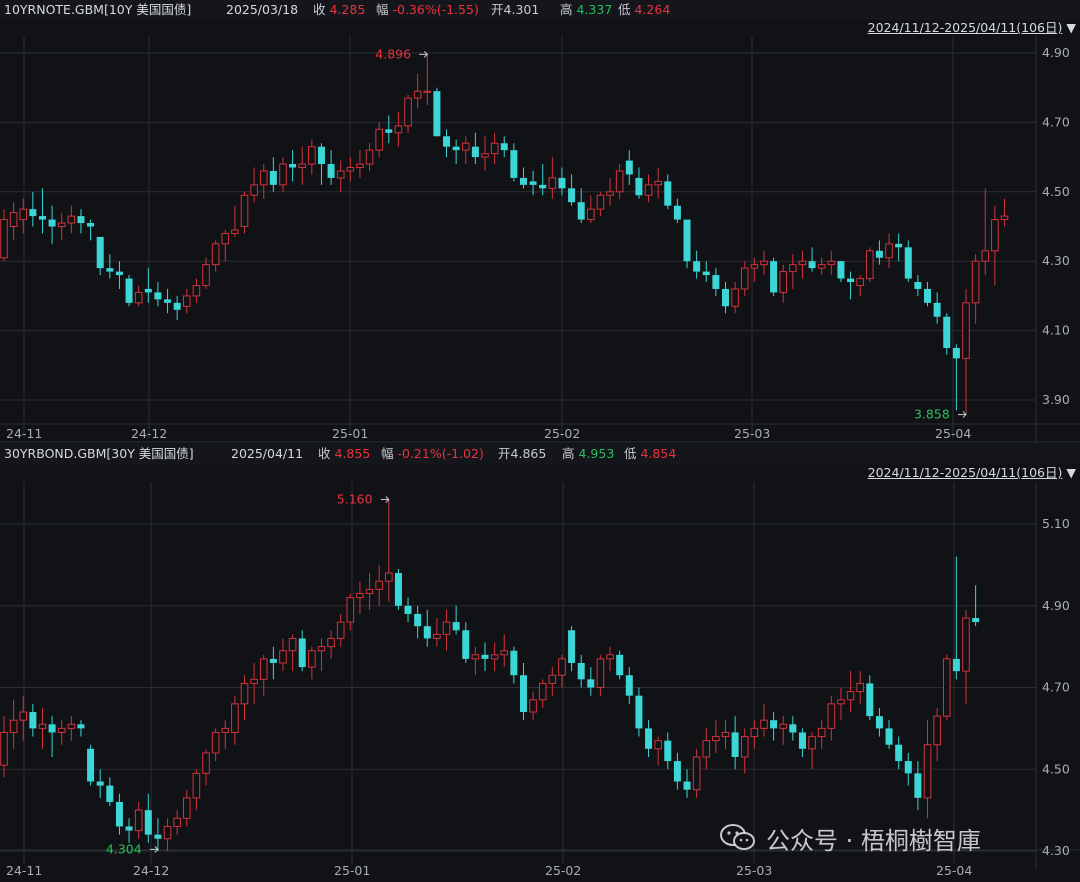  Describe the element at coordinates (1056, 52) in the screenshot. I see `y-tick-label: 4.90` at that location.